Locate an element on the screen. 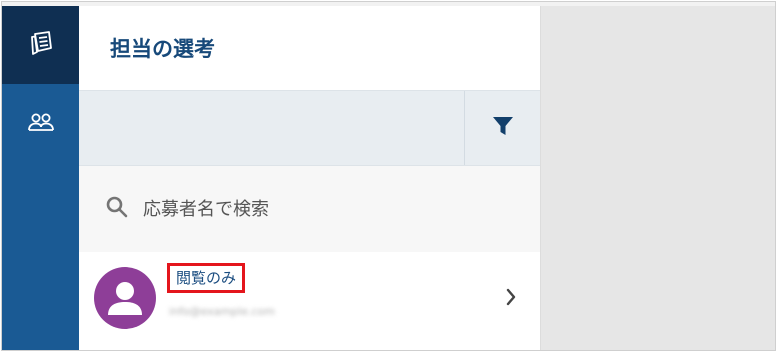 The width and height of the screenshot is (779, 354). sidebar-item-selections is located at coordinates (40, 45).